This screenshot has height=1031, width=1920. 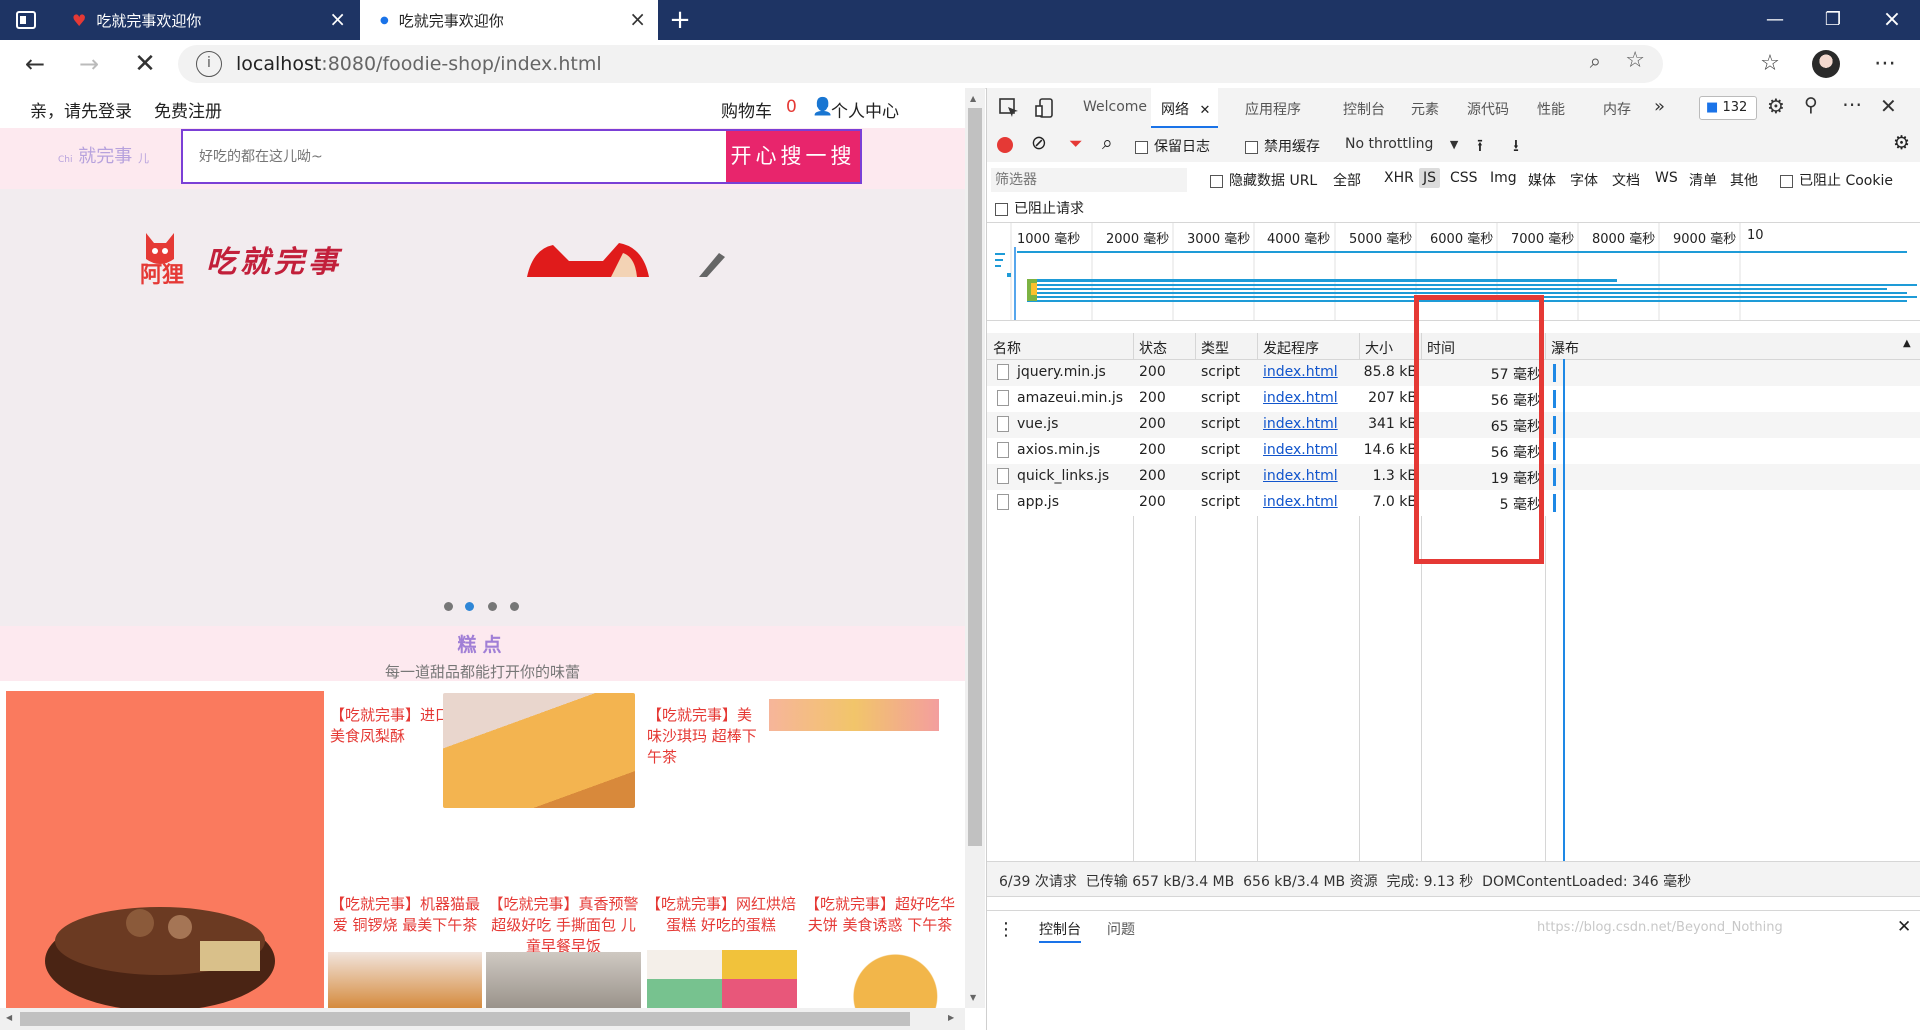 What do you see at coordinates (973, 997) in the screenshot?
I see `scrollbar-down-arrow: ▼` at bounding box center [973, 997].